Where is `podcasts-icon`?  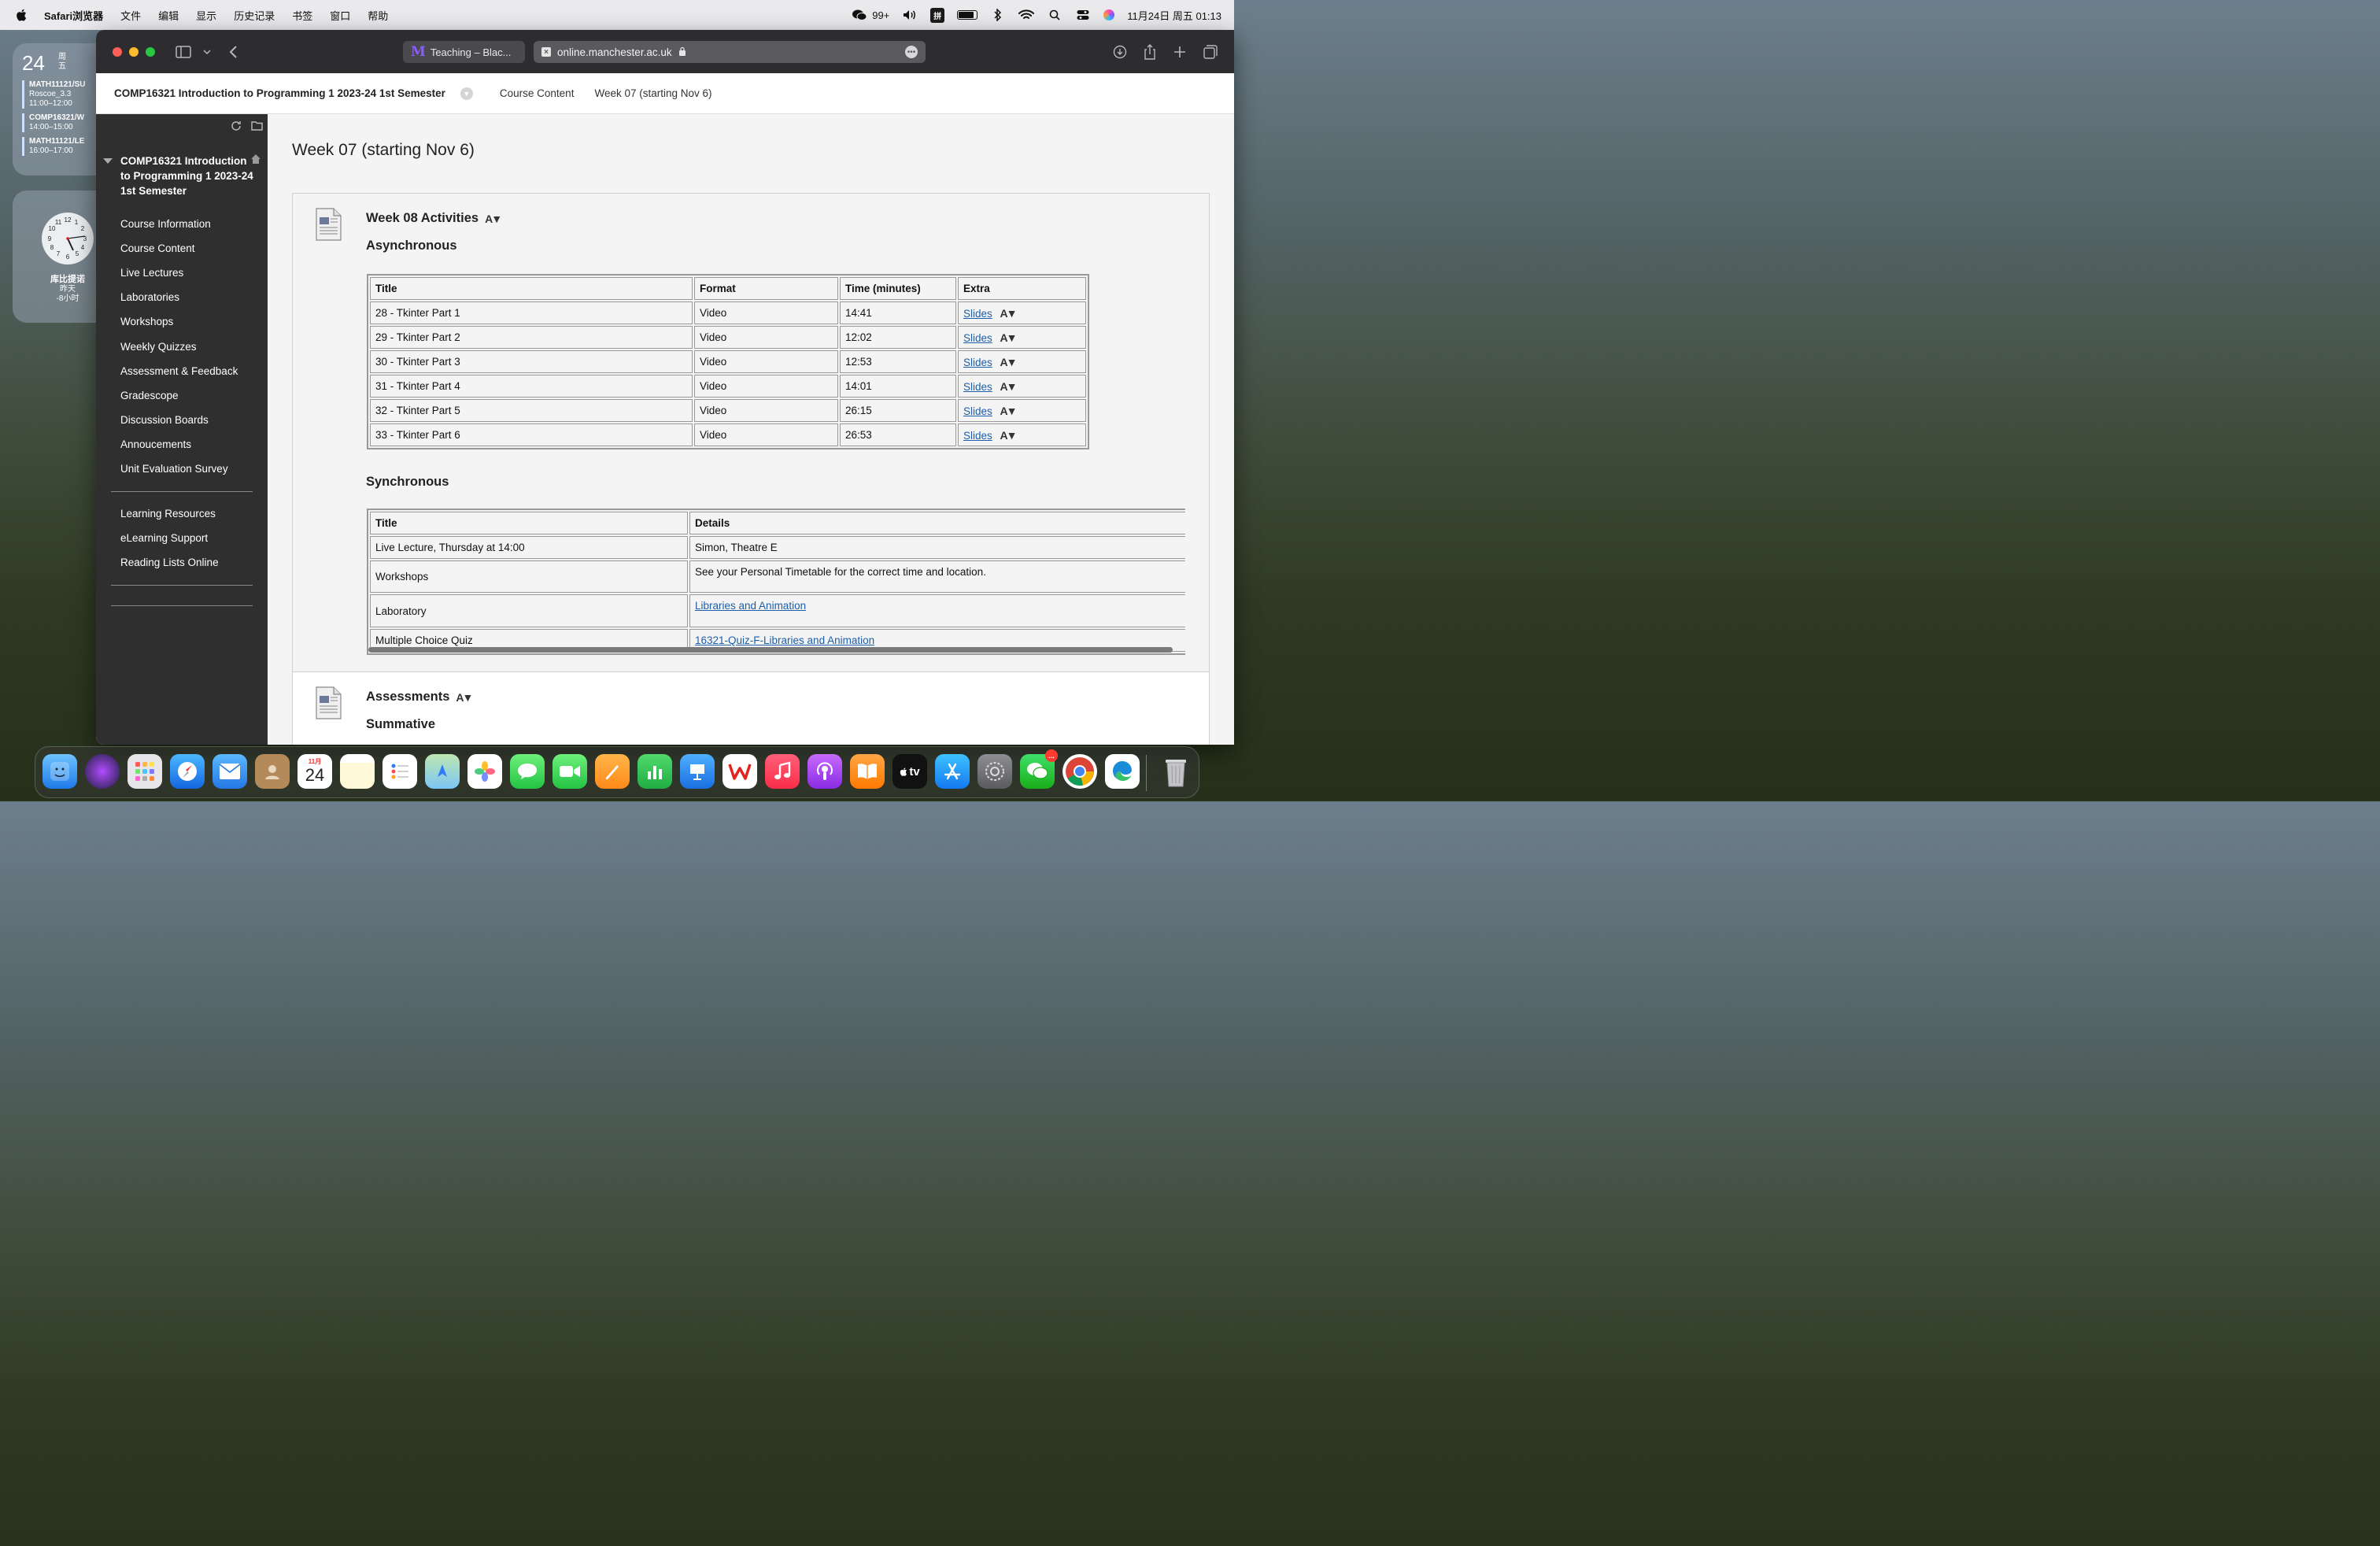
podcasts-icon is located at coordinates (825, 771).